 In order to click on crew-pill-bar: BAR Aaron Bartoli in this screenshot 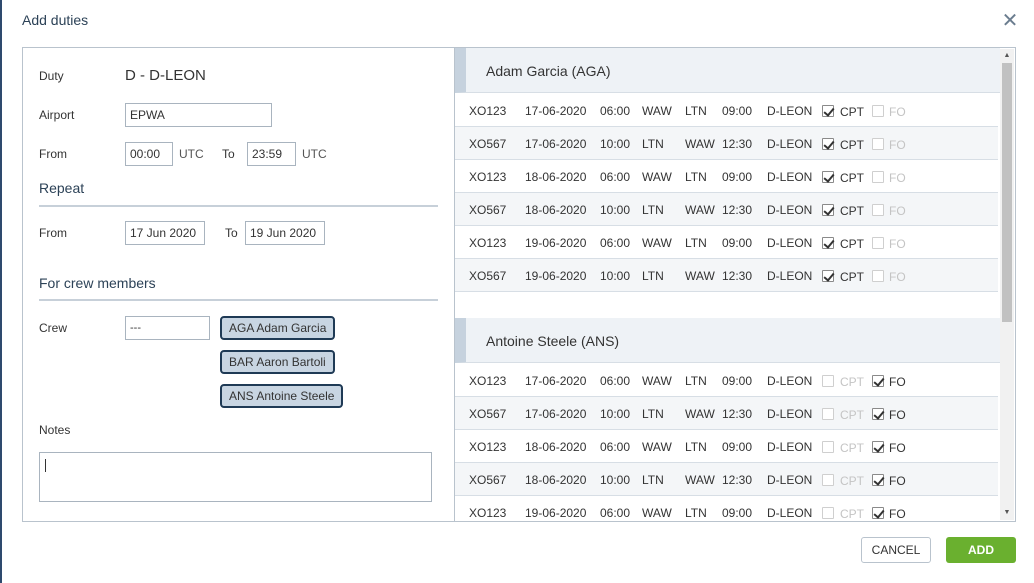, I will do `click(277, 362)`.